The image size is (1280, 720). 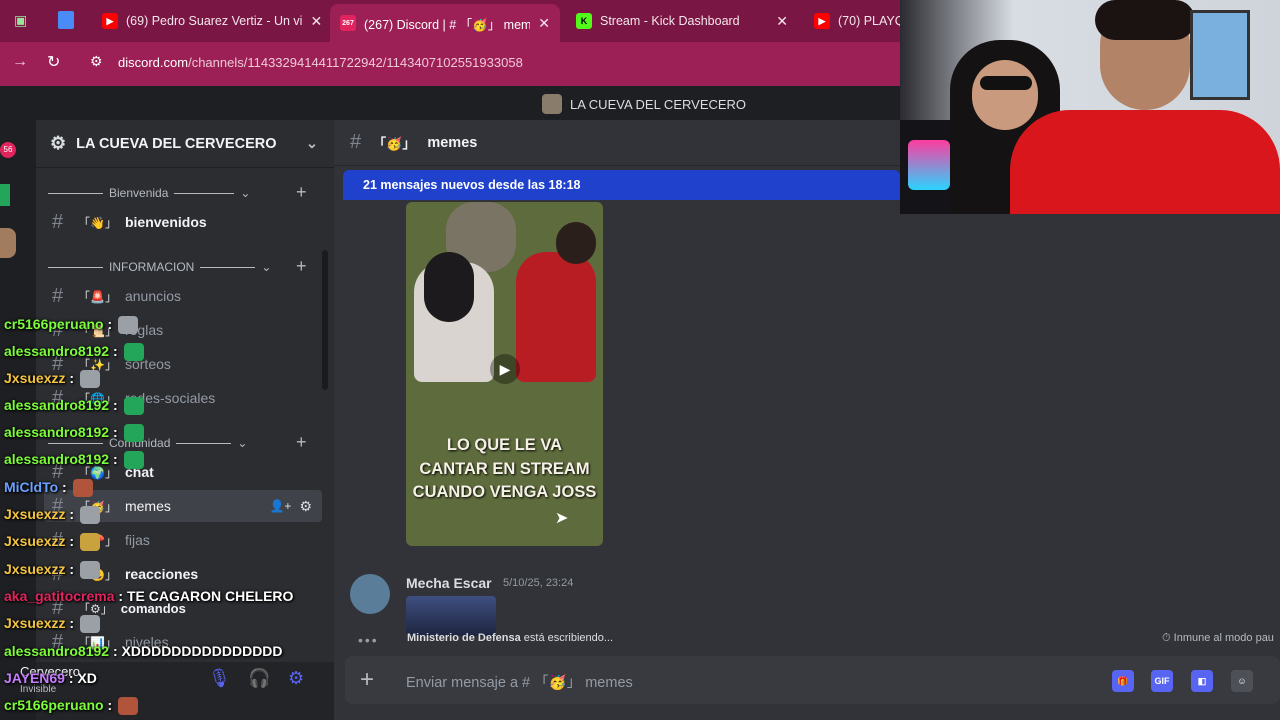 What do you see at coordinates (348, 23) in the screenshot?
I see `discord-icon: 267` at bounding box center [348, 23].